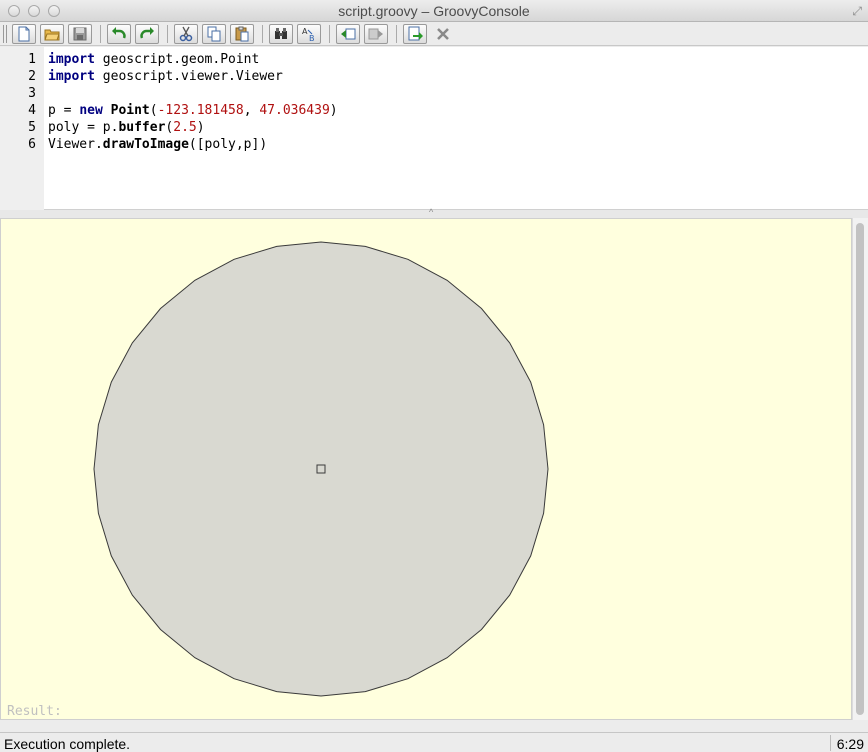  I want to click on title-bar: script.groovy – GroovyConsole ⤢, so click(434, 11).